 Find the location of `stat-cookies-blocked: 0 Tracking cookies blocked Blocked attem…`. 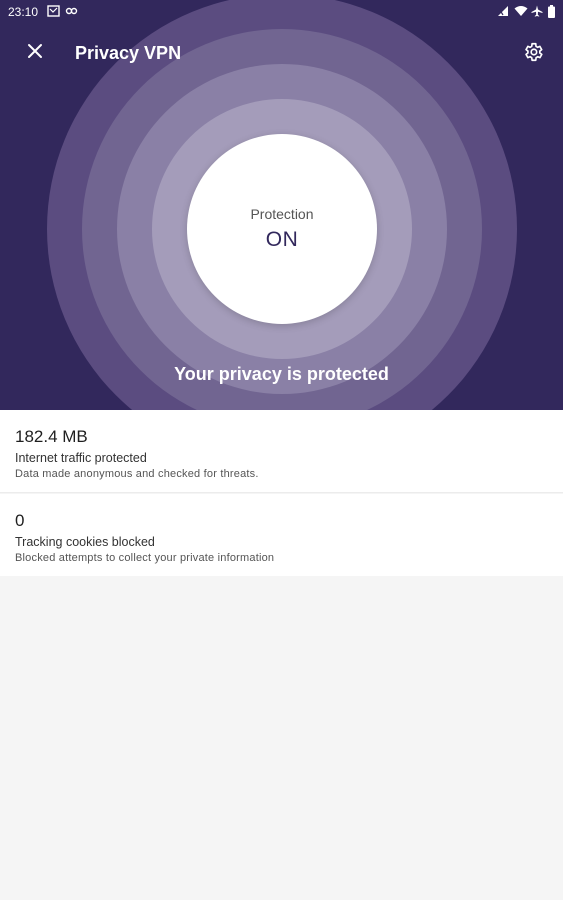

stat-cookies-blocked: 0 Tracking cookies blocked Blocked attem… is located at coordinates (281, 535).